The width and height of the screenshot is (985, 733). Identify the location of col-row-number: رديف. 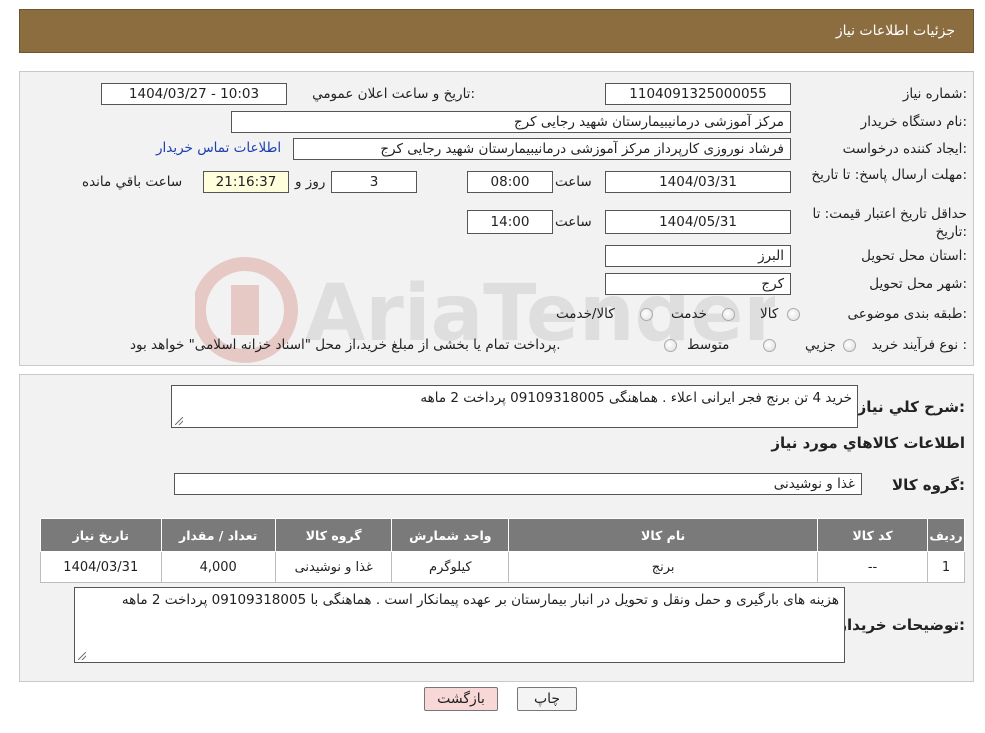
(946, 535).